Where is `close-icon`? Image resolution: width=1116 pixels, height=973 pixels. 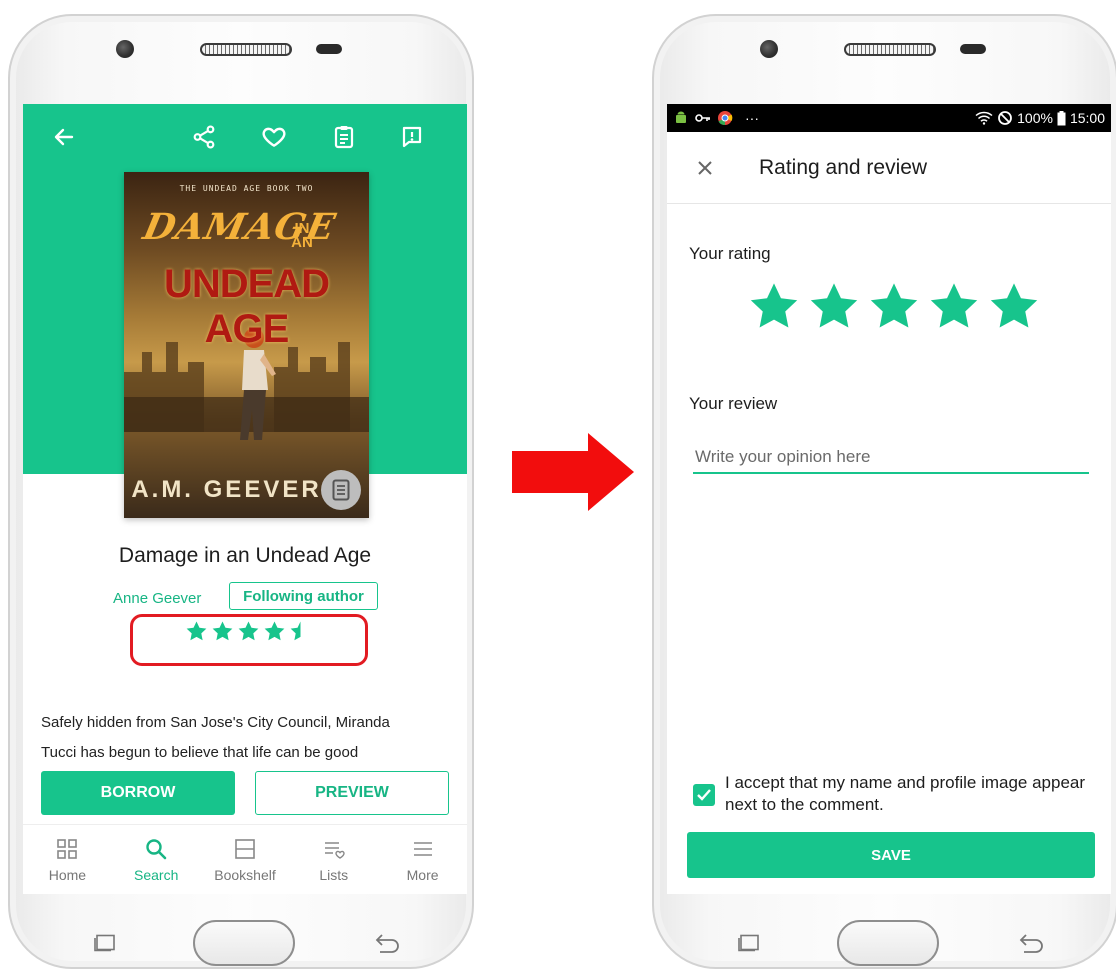 close-icon is located at coordinates (705, 168).